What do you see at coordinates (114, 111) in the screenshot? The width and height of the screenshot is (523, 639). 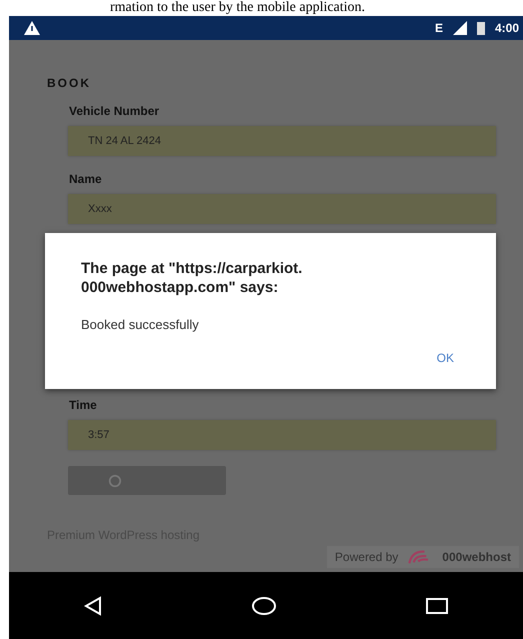 I see `field-label: Vehicle Number` at bounding box center [114, 111].